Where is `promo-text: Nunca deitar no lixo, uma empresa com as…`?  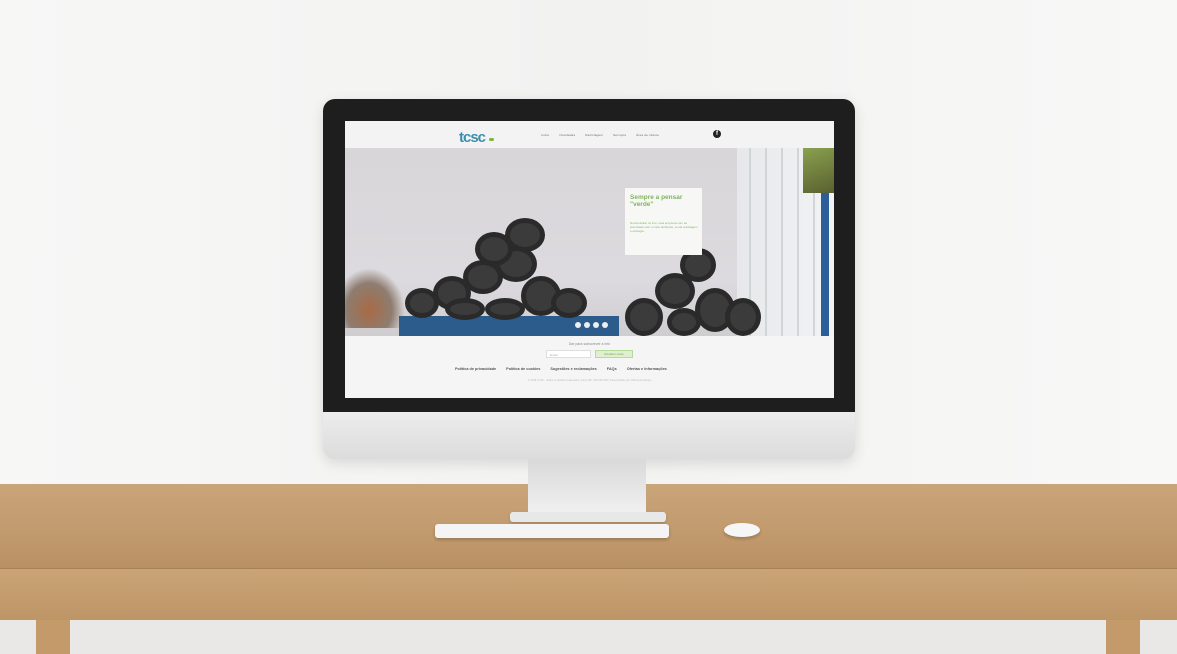 promo-text: Nunca deitar no lixo, uma empresa com as… is located at coordinates (664, 227).